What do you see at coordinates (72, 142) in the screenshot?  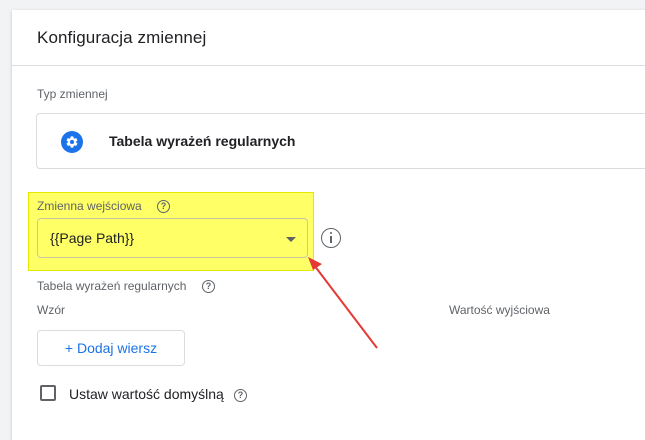 I see `gear-icon` at bounding box center [72, 142].